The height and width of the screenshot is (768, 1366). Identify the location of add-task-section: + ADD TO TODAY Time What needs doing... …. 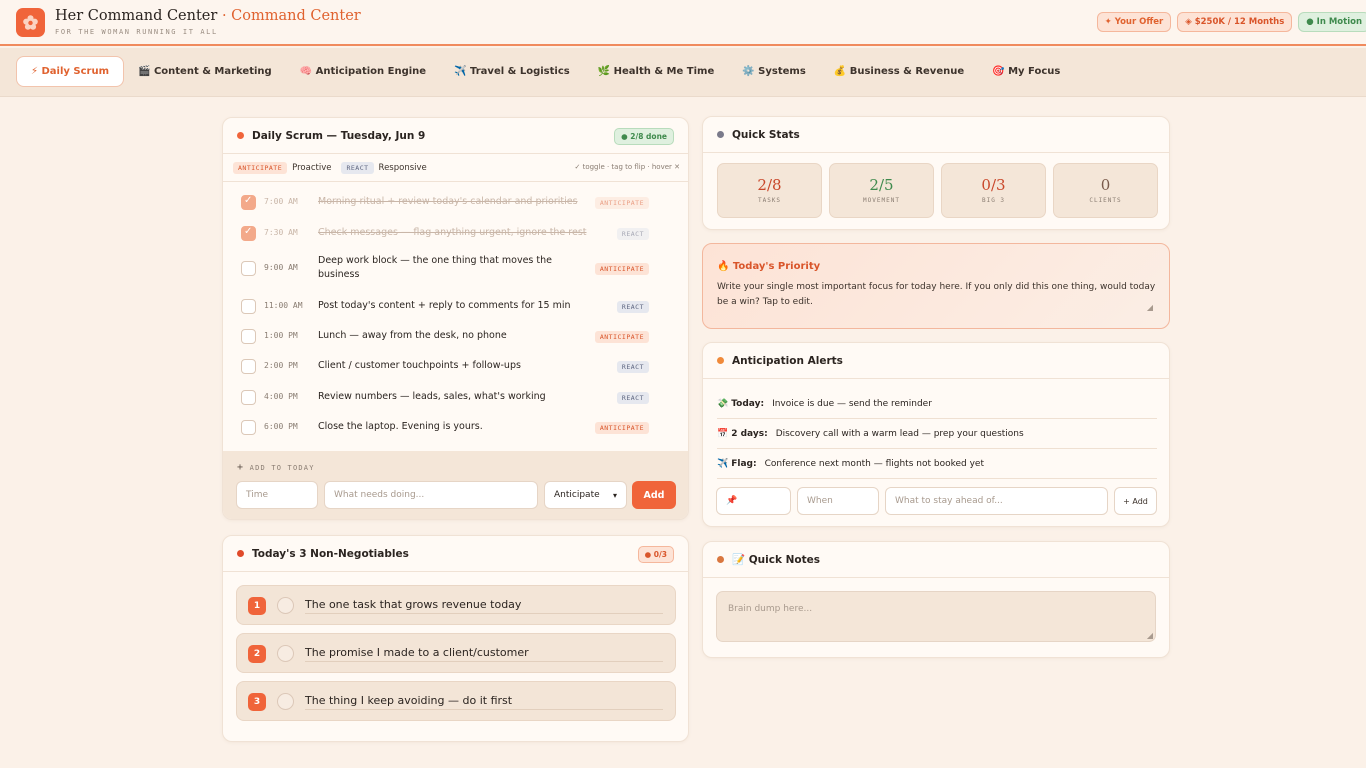
(455, 485).